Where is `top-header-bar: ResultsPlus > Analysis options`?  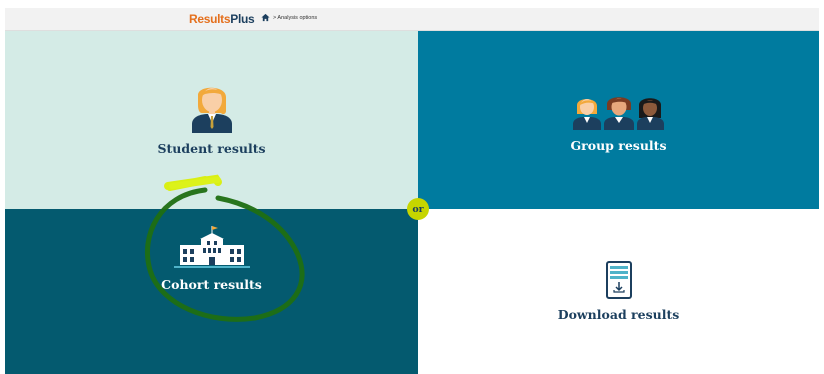
top-header-bar: ResultsPlus > Analysis options is located at coordinates (412, 19).